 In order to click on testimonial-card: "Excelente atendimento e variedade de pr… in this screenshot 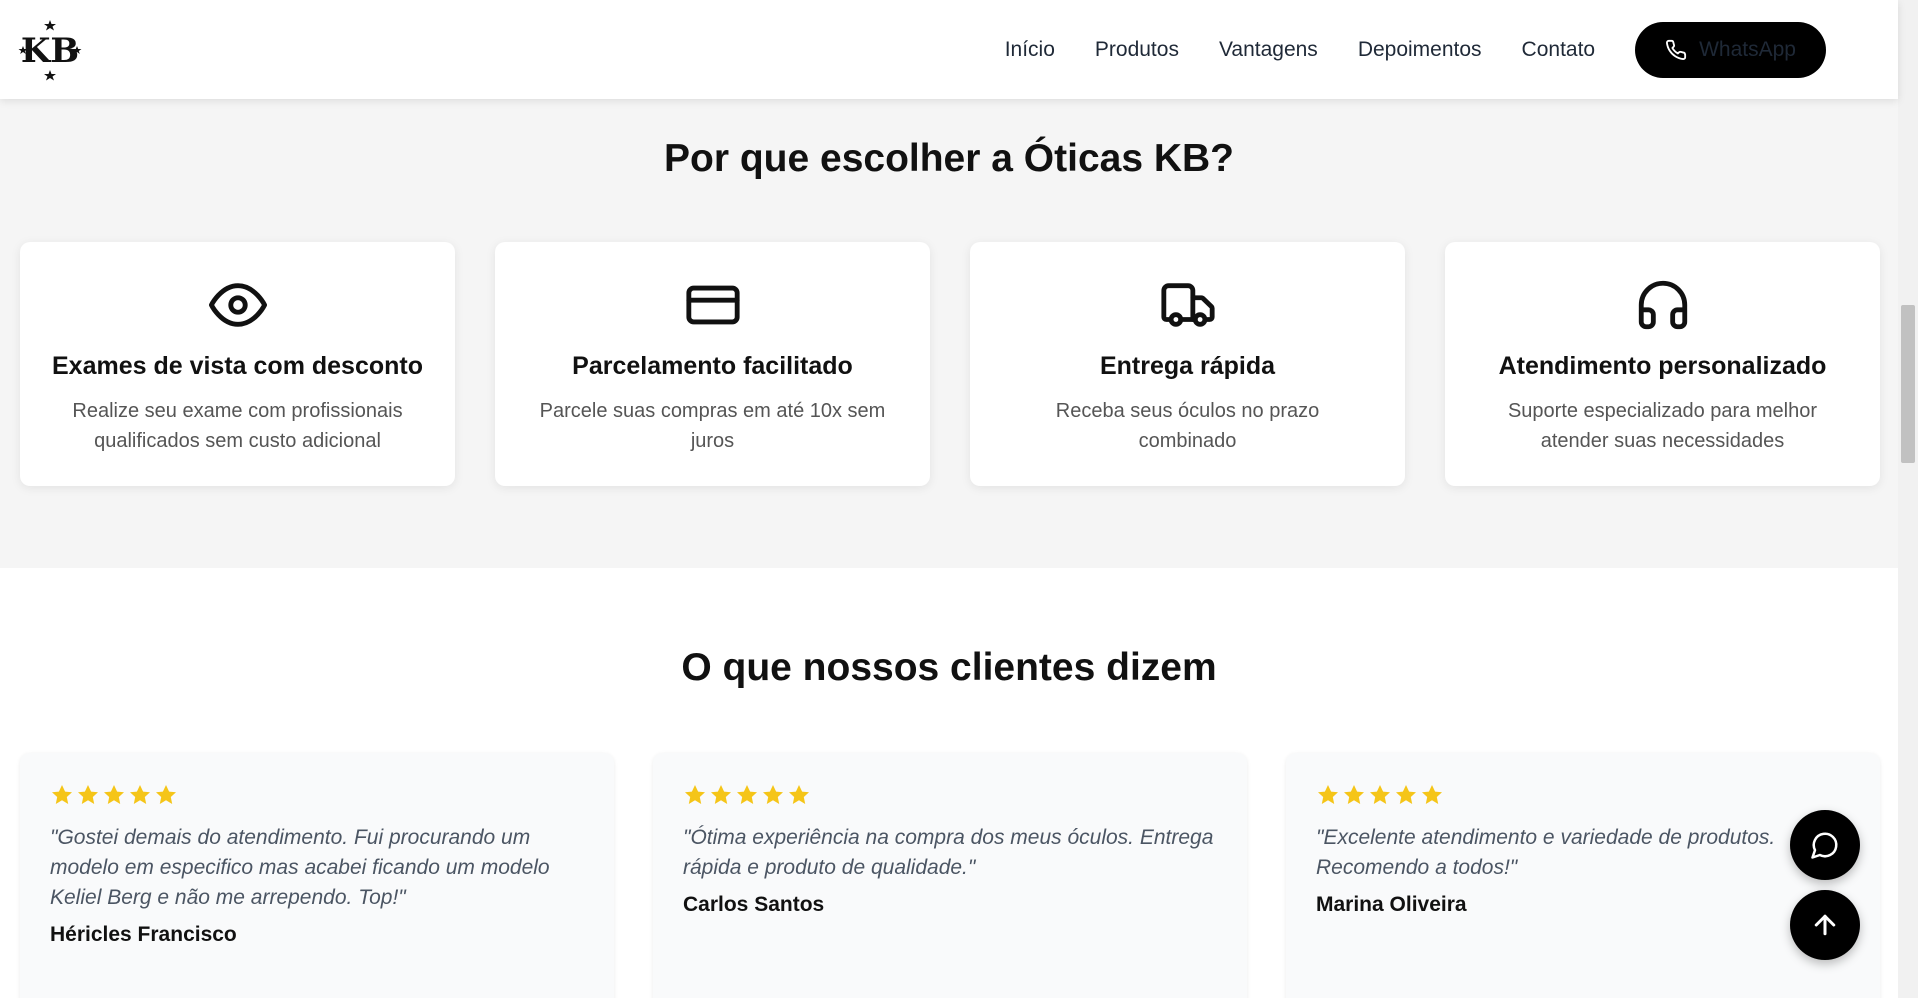, I will do `click(1583, 875)`.